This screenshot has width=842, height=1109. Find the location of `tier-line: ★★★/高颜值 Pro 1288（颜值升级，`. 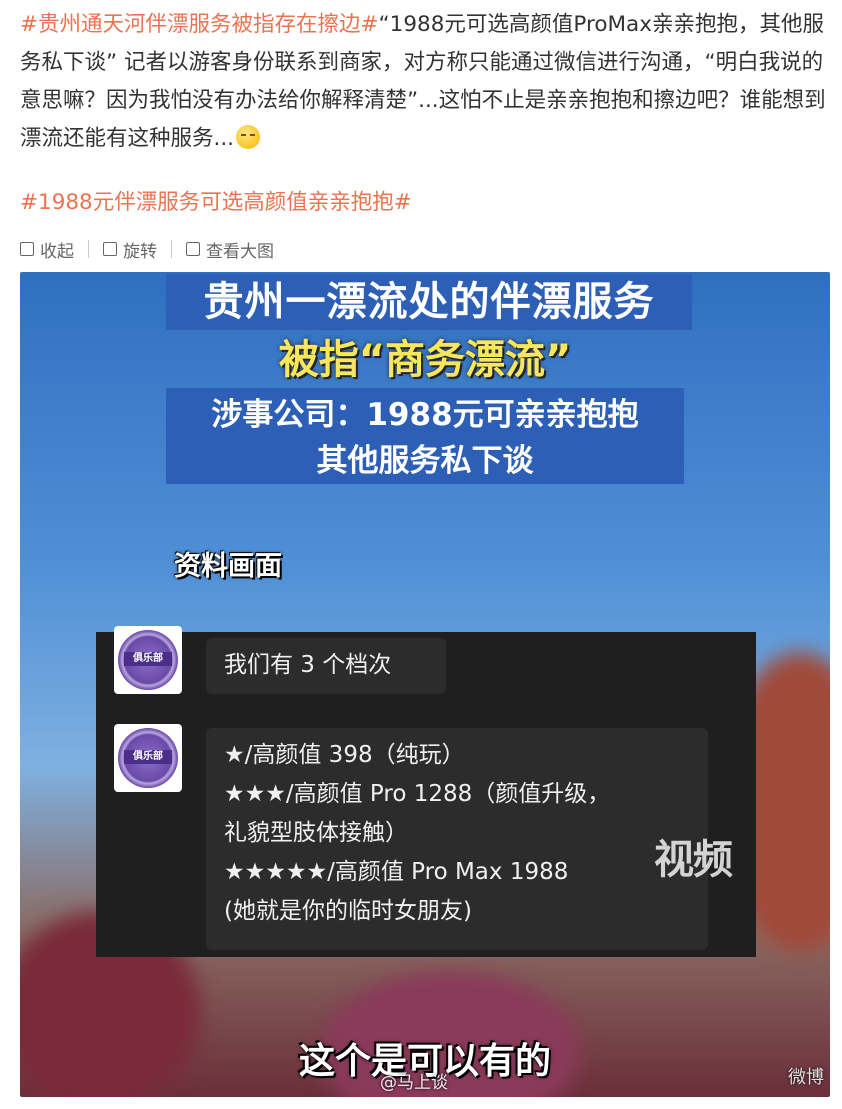

tier-line: ★★★/高颜值 Pro 1288（颜值升级， is located at coordinates (417, 794).